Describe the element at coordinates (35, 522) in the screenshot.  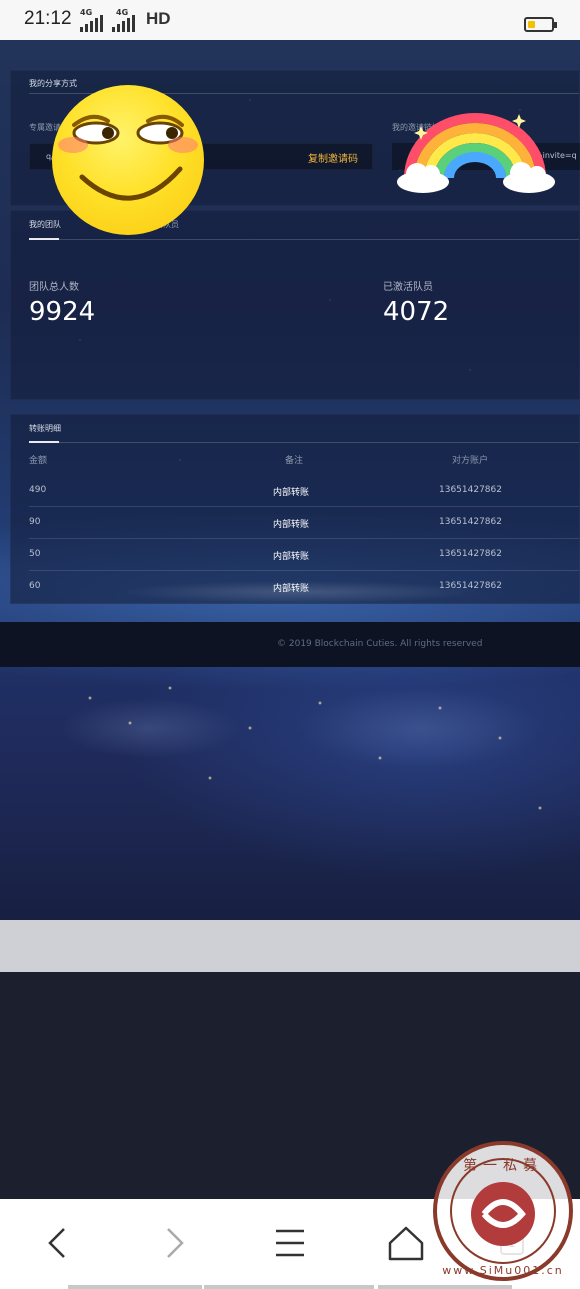
I see `amount-cell: 90` at that location.